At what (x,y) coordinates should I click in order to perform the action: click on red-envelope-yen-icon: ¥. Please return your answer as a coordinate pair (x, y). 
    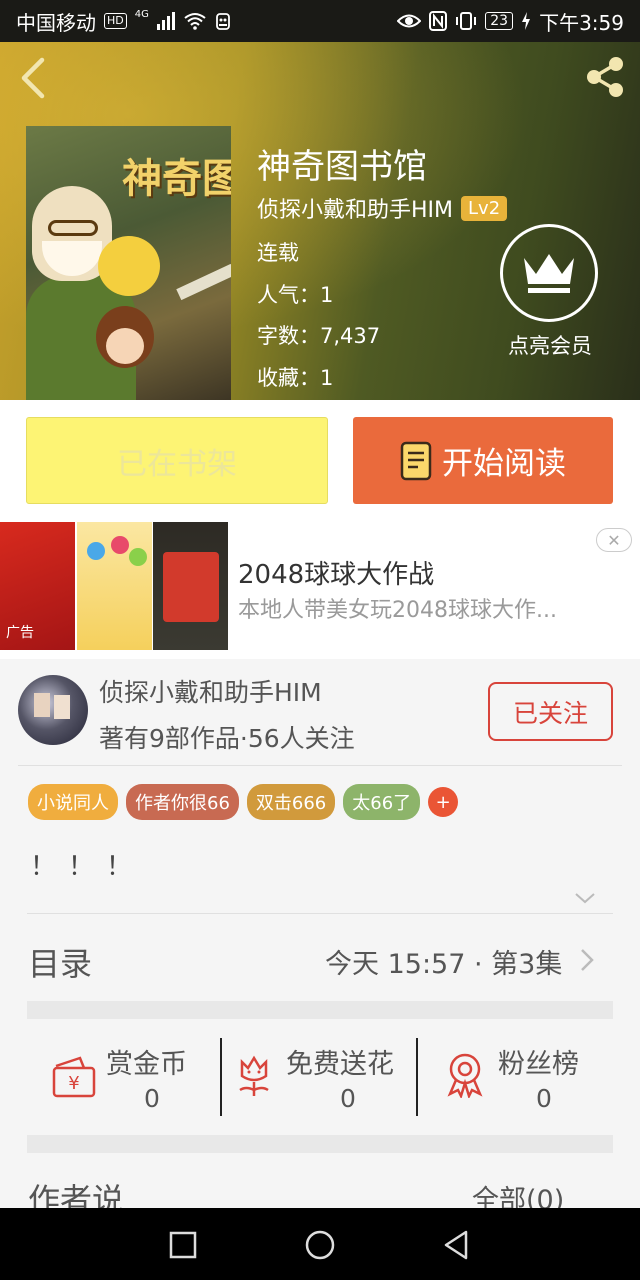
    Looking at the image, I should click on (74, 1077).